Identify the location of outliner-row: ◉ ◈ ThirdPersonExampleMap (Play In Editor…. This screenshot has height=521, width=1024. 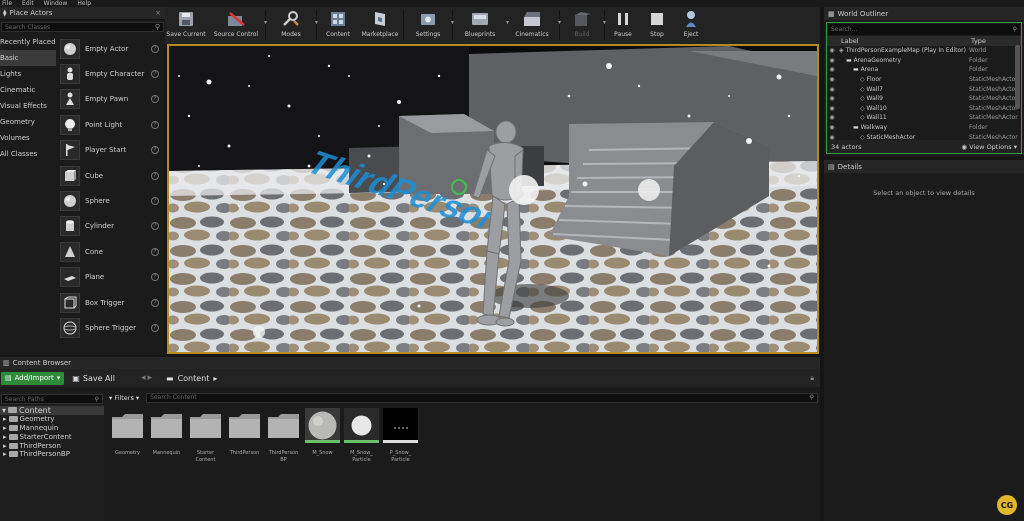
(924, 51).